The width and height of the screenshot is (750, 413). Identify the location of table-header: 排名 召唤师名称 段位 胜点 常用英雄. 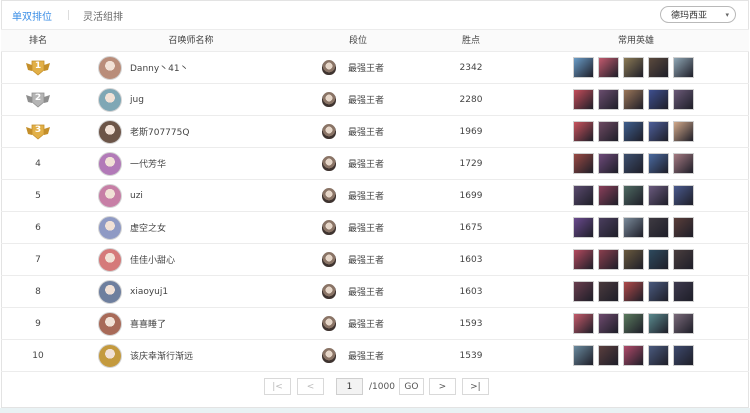
(375, 40).